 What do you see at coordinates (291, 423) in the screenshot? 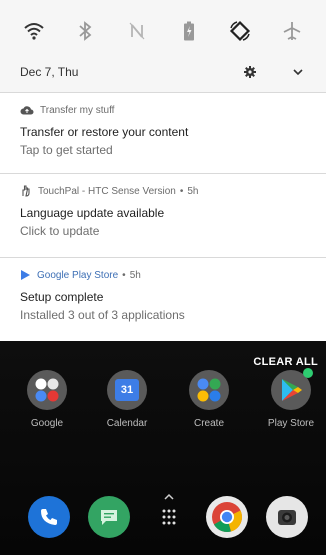
I see `app-label: Play Store` at bounding box center [291, 423].